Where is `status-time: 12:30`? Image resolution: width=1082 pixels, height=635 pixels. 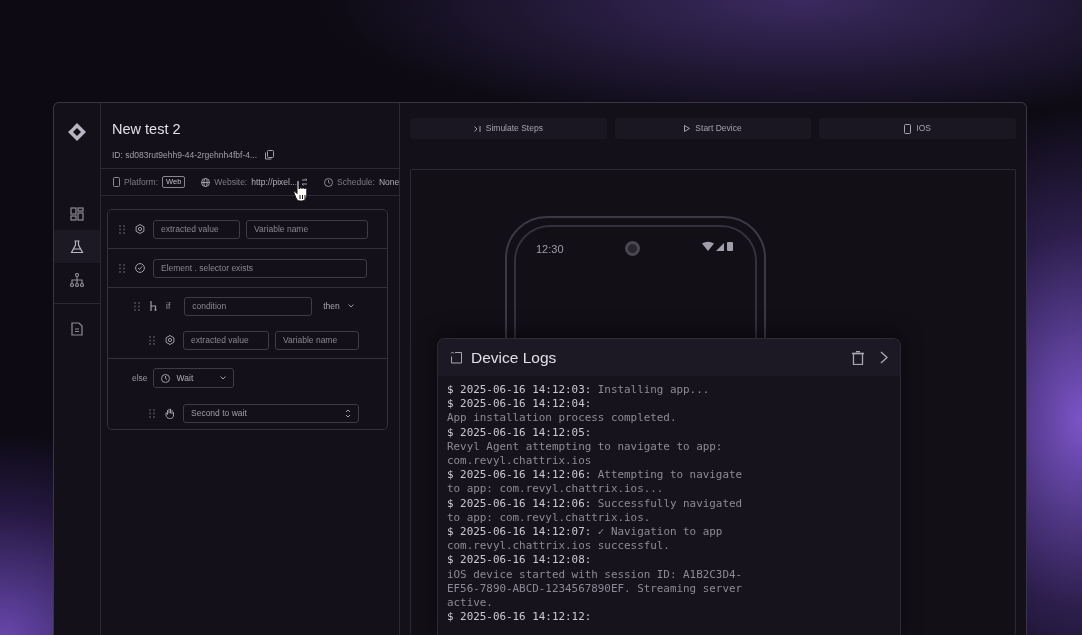
status-time: 12:30 is located at coordinates (550, 249).